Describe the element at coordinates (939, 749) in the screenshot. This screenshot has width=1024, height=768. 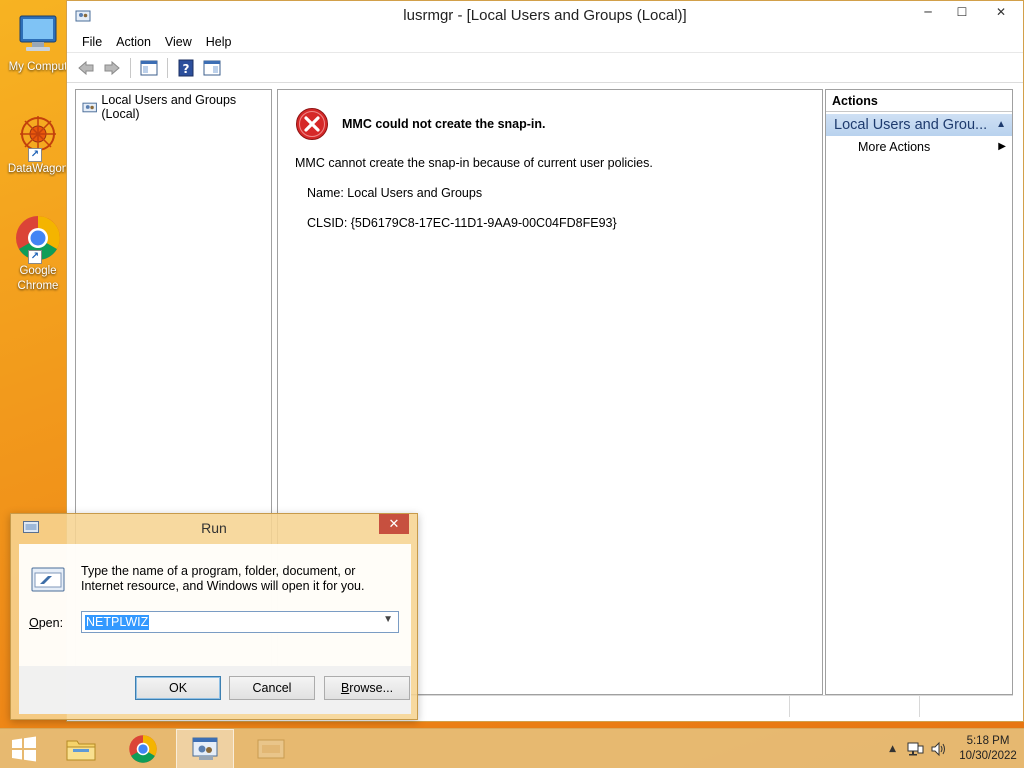
I see `speaker-volume-icon` at that location.